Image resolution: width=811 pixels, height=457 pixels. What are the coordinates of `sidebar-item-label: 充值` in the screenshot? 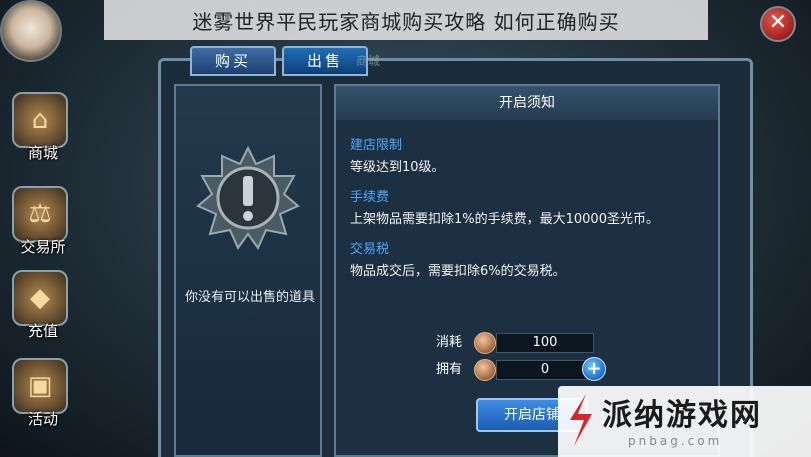 It's located at (42, 331).